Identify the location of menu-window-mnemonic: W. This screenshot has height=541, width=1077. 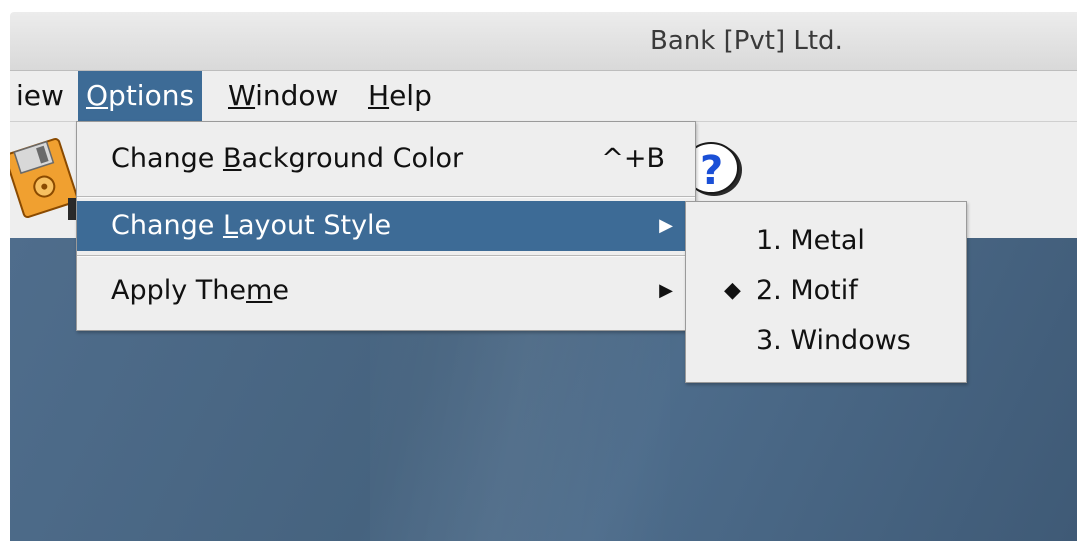
(242, 95).